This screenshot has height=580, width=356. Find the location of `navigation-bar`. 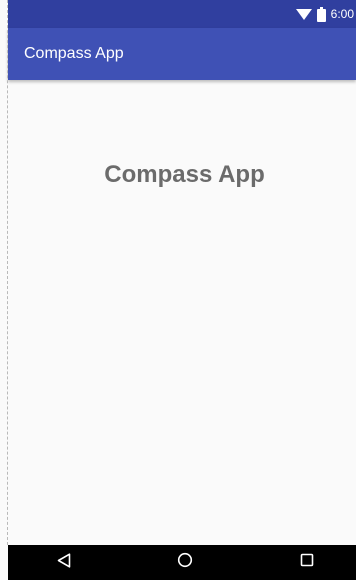

navigation-bar is located at coordinates (182, 562).